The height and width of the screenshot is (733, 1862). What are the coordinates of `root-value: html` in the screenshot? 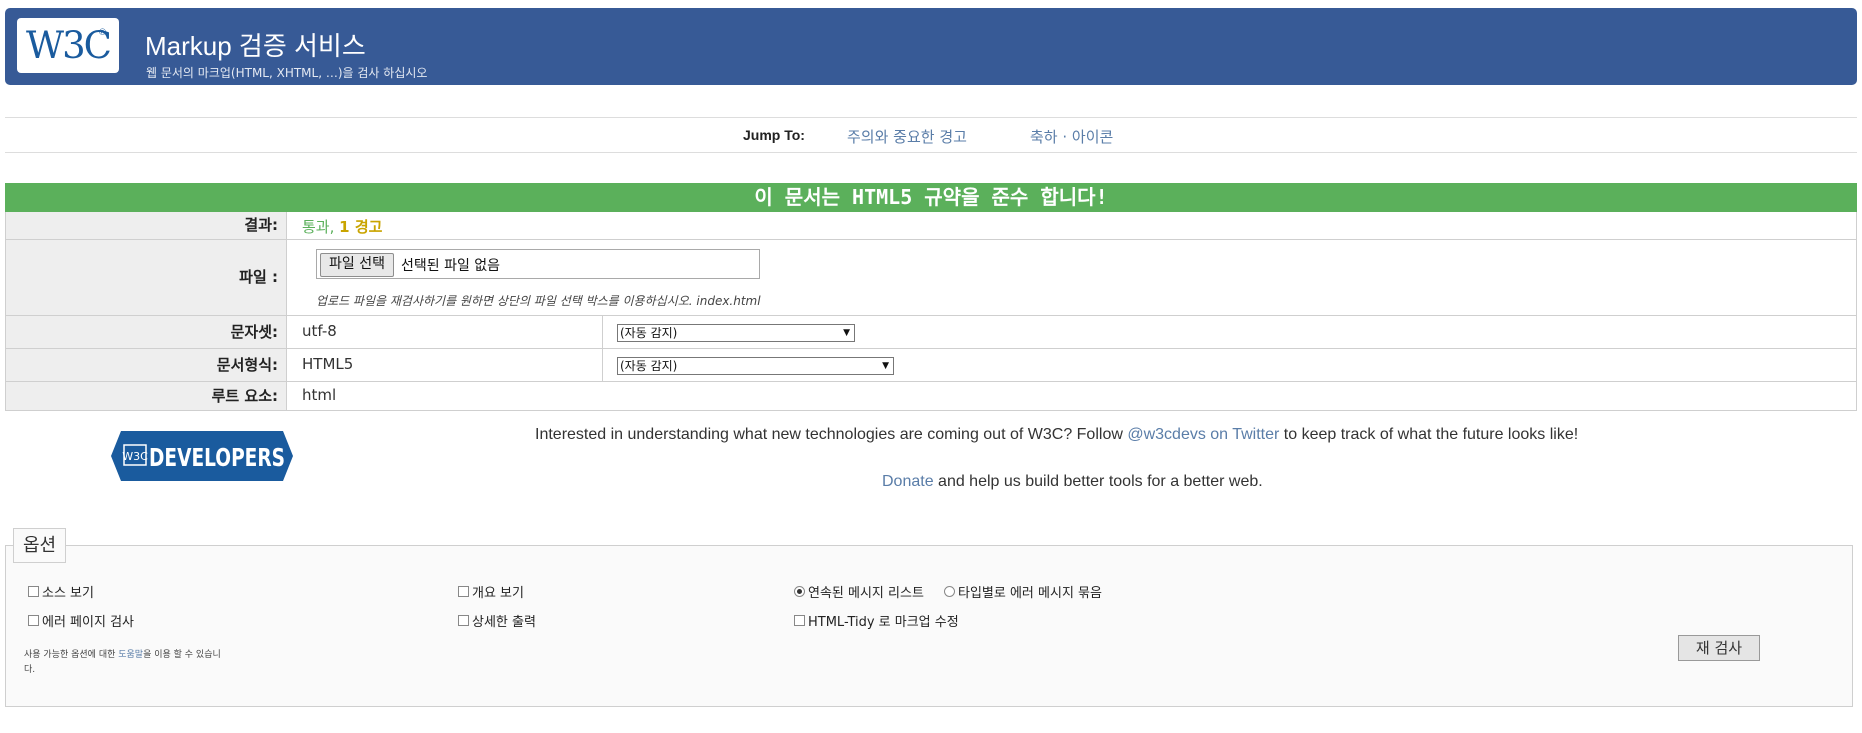 It's located at (319, 395).